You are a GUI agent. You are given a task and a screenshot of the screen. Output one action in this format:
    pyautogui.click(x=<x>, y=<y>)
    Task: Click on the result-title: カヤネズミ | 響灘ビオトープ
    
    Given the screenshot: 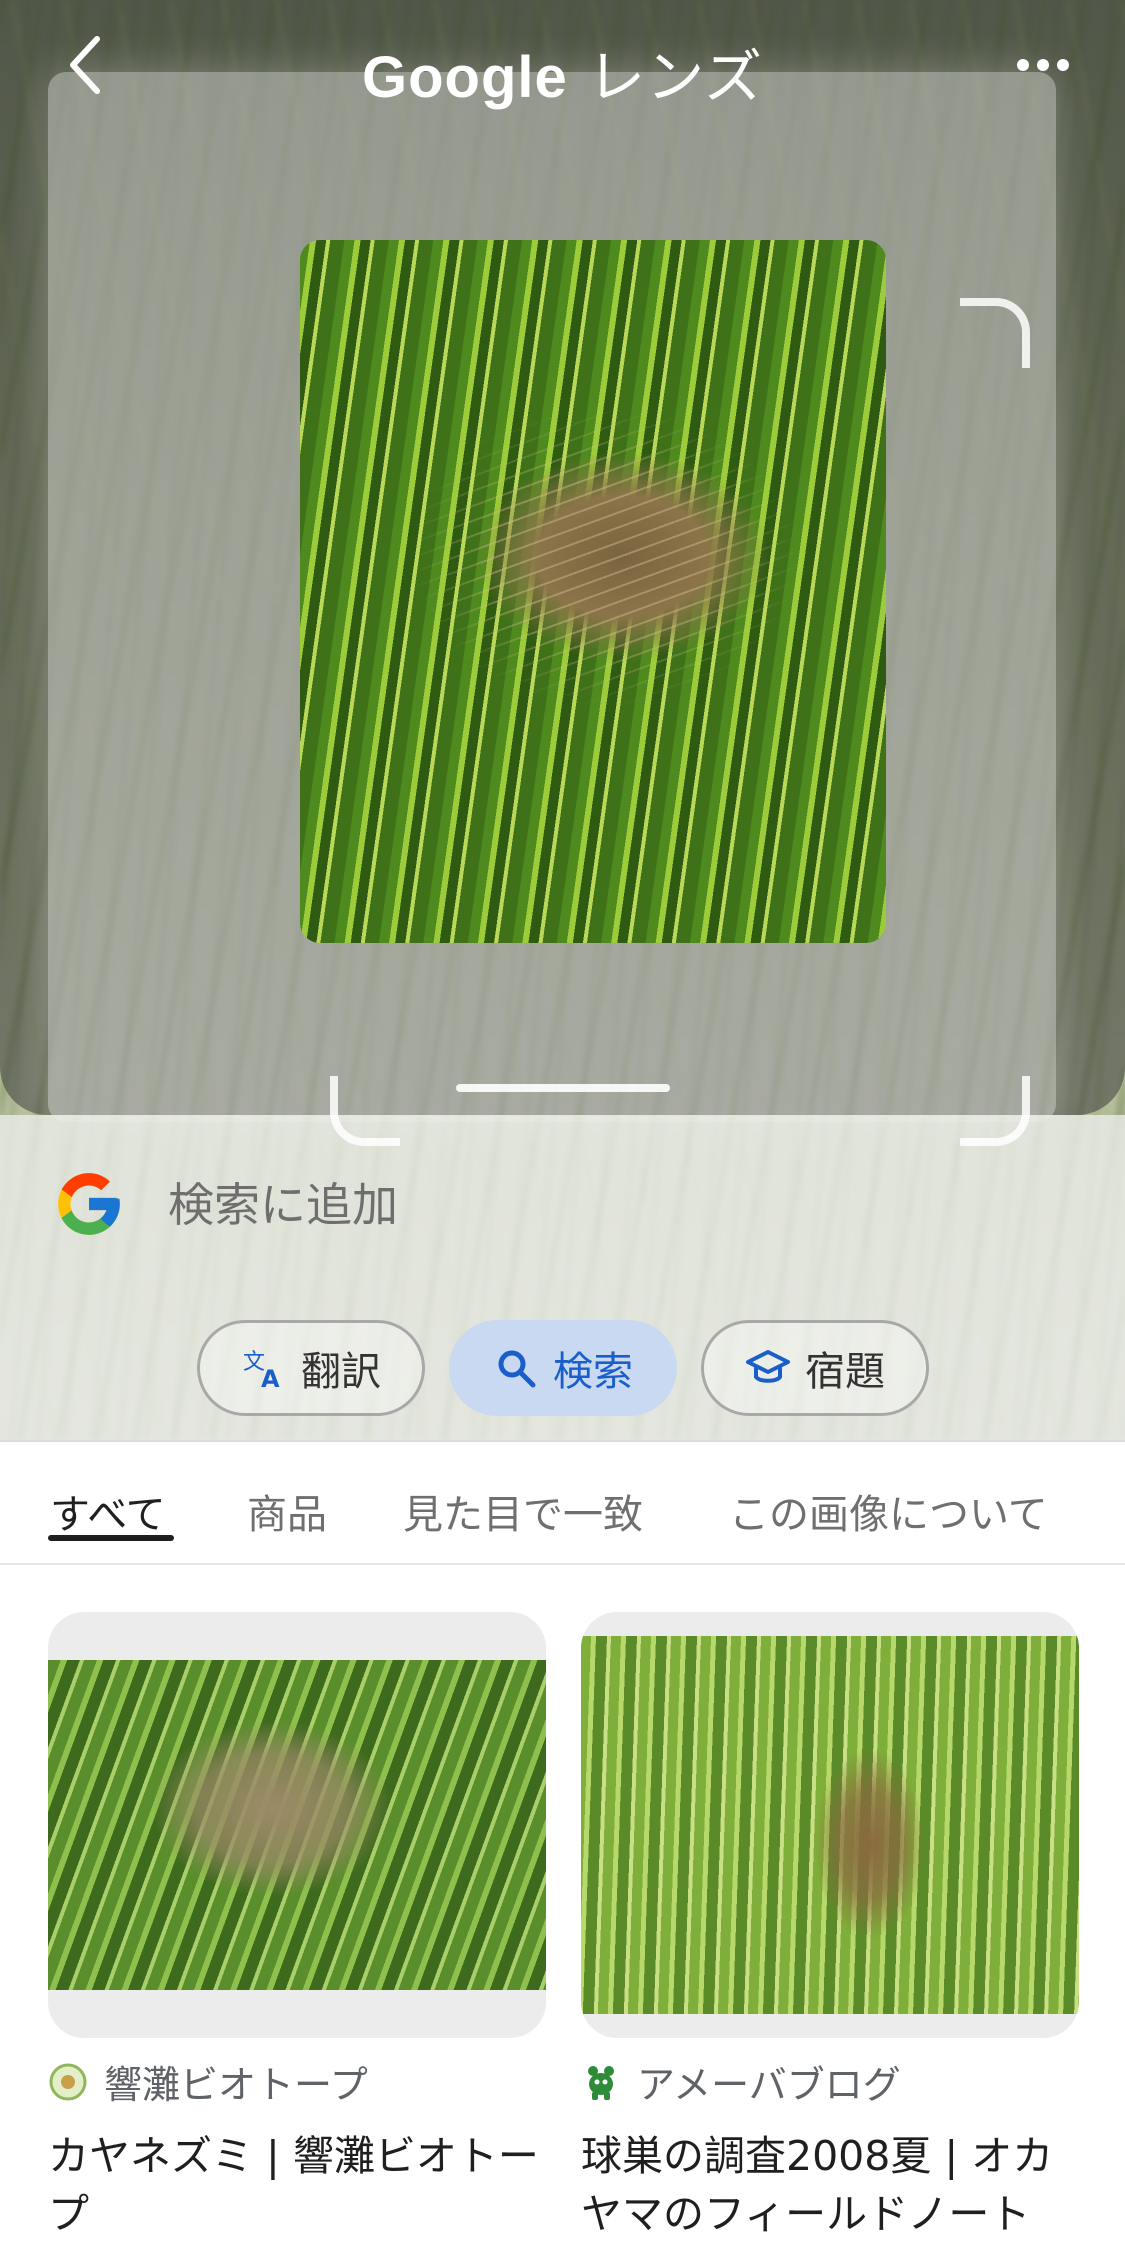 What is the action you would take?
    pyautogui.click(x=297, y=2185)
    